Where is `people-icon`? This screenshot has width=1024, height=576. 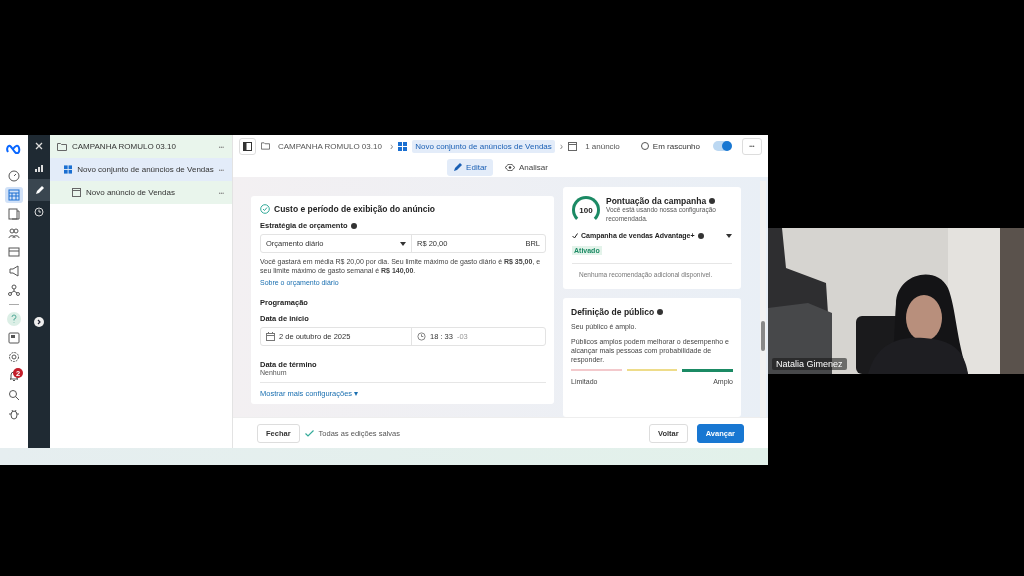 people-icon is located at coordinates (14, 233).